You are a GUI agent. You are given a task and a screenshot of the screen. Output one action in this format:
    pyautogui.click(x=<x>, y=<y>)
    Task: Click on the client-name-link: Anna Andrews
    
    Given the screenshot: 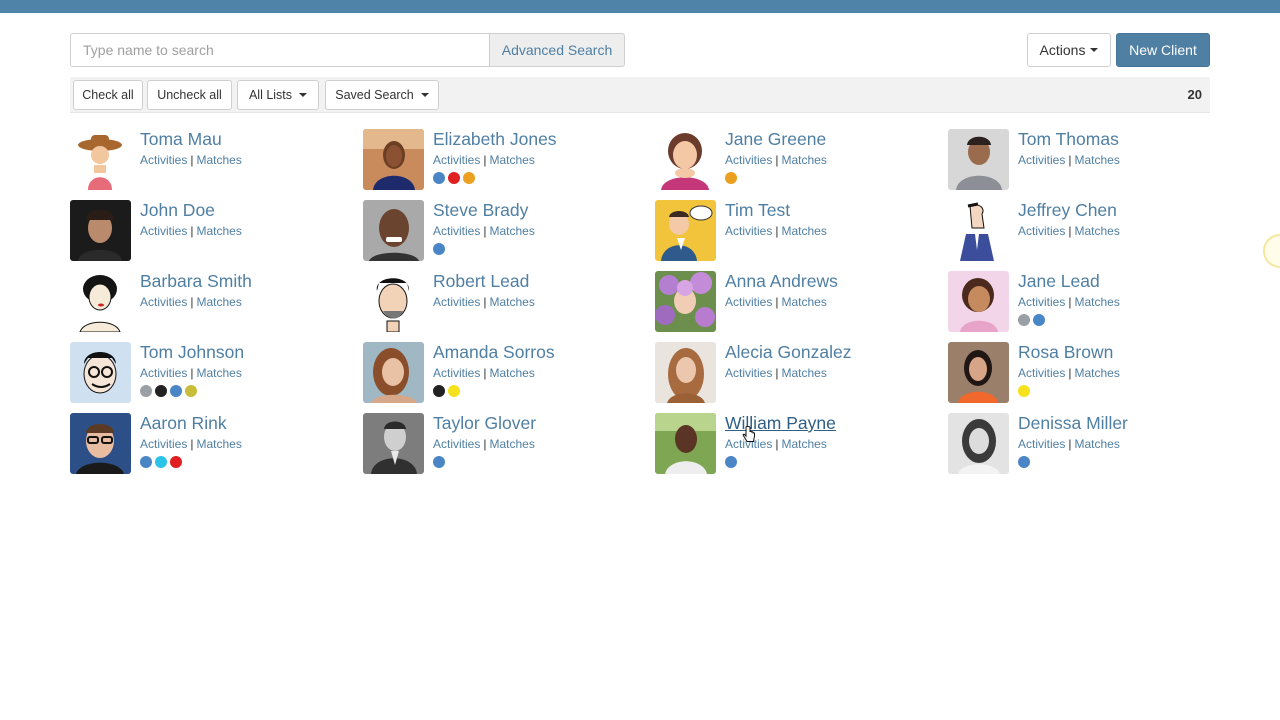 What is the action you would take?
    pyautogui.click(x=781, y=281)
    